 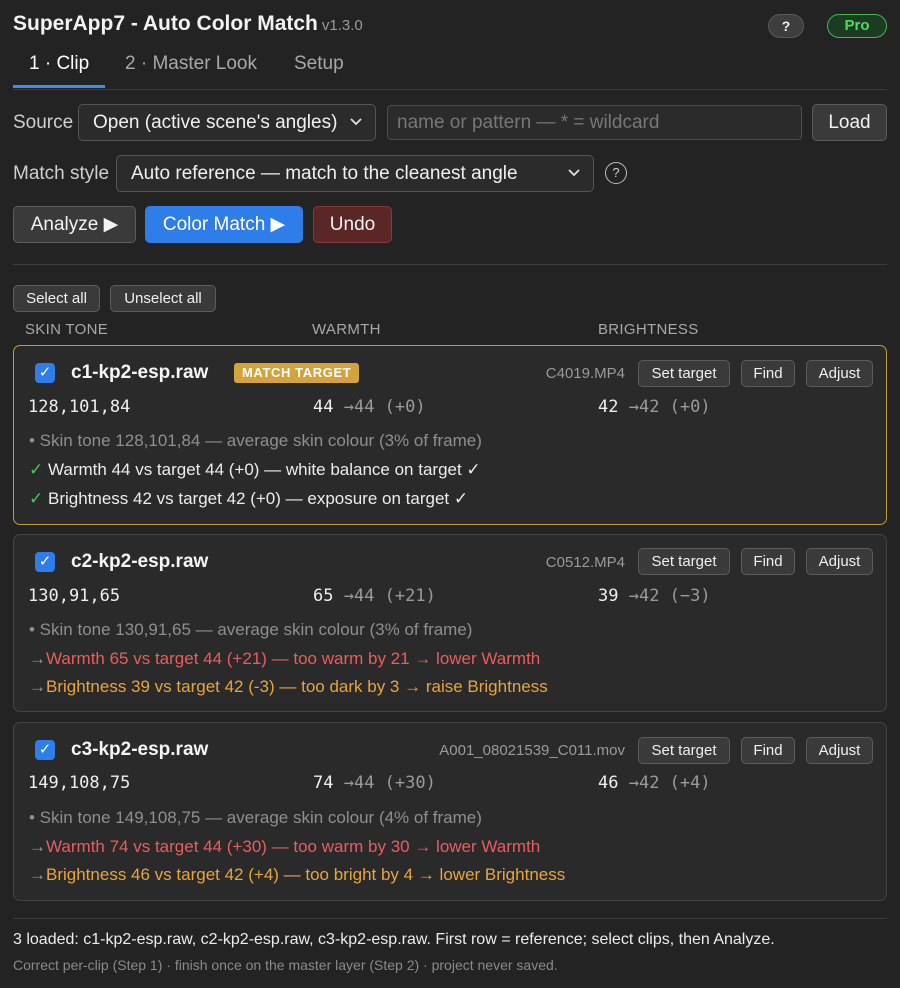 I want to click on clip-name: c1-kp2-esp.raw, so click(x=140, y=372).